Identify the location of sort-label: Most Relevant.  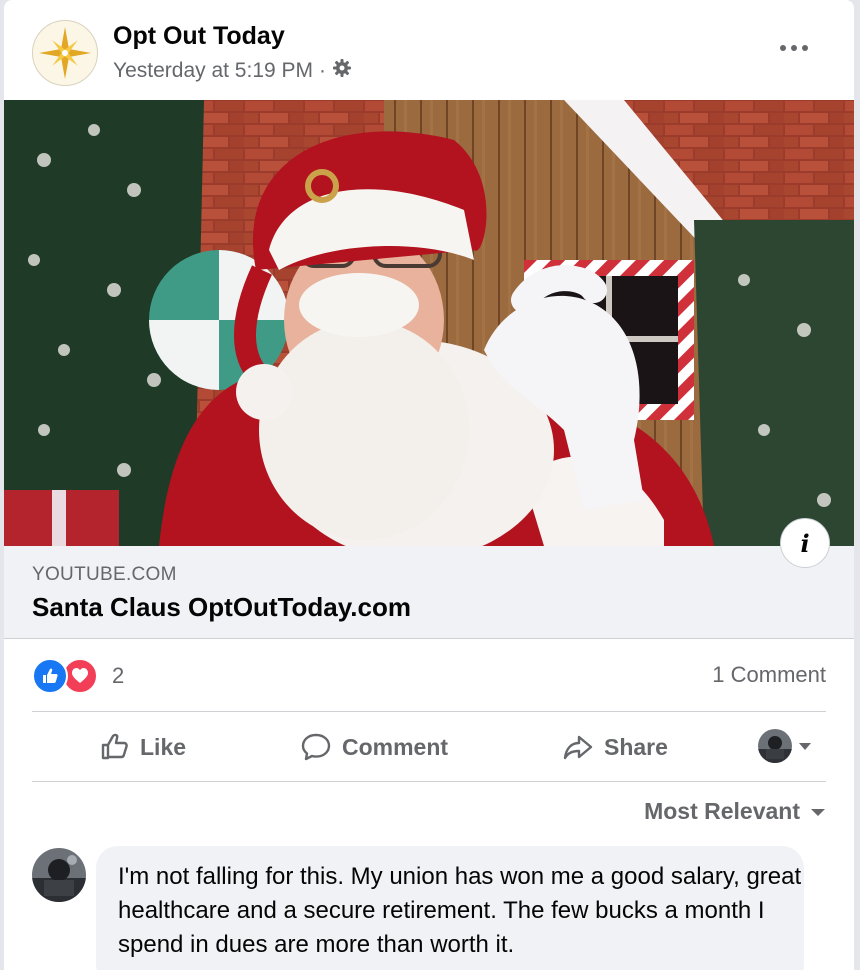
(722, 811).